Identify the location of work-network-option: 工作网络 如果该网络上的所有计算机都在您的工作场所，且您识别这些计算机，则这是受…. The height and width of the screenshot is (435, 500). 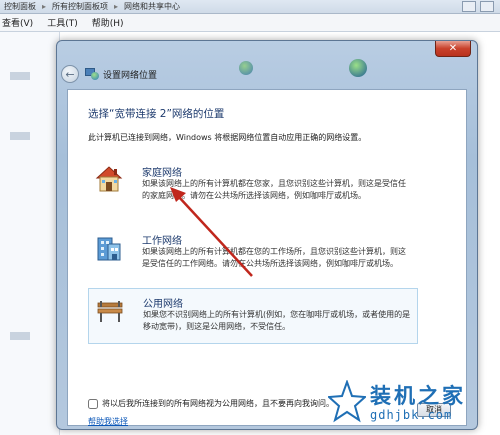
(253, 252).